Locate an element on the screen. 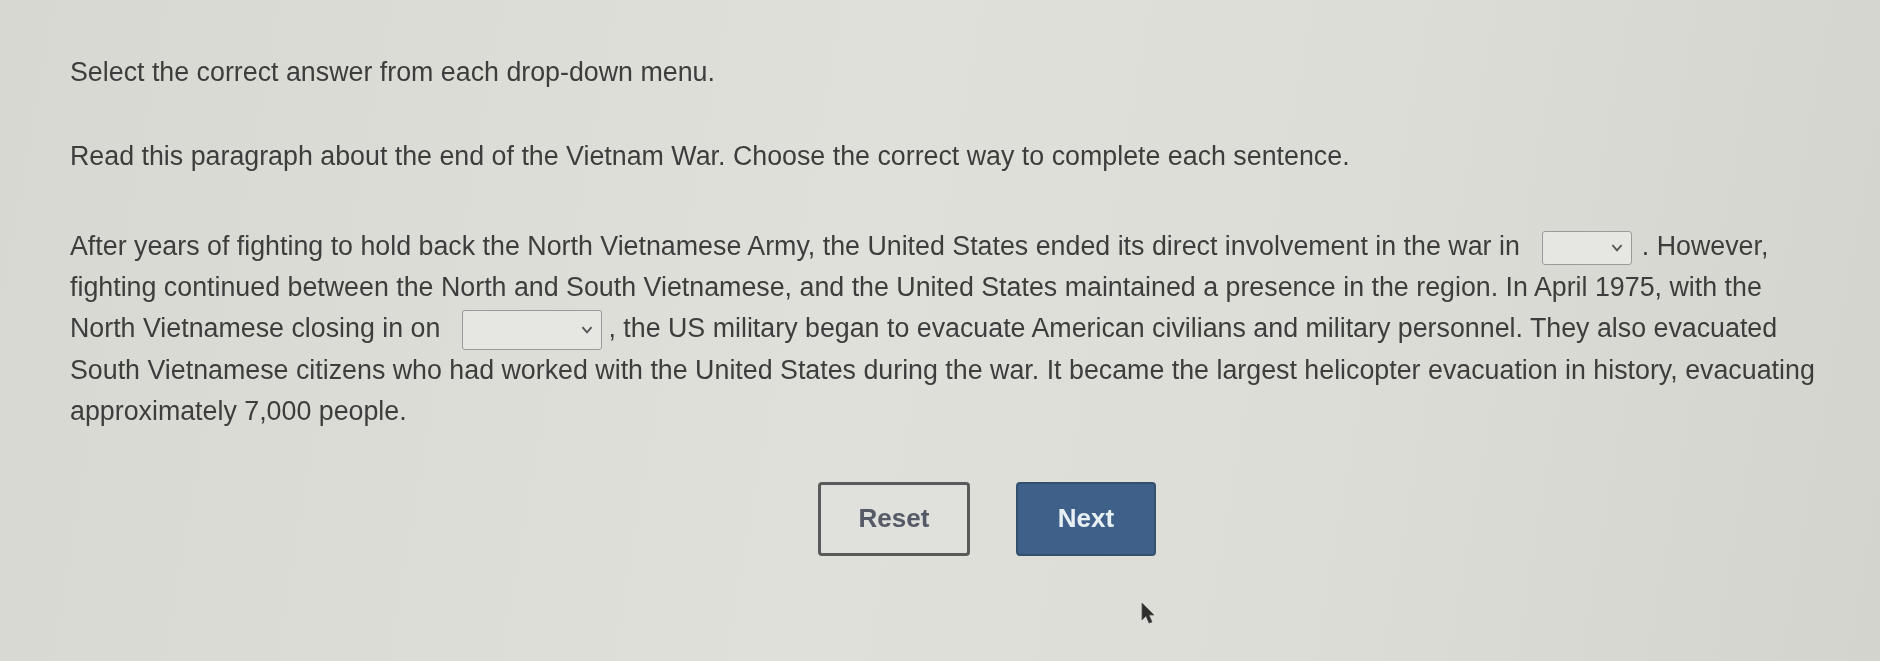 This screenshot has width=1880, height=661. instruction-text: Read this paragraph about the end of the Vietnam War. Choose the correct way to complete each sentence. is located at coordinates (710, 156).